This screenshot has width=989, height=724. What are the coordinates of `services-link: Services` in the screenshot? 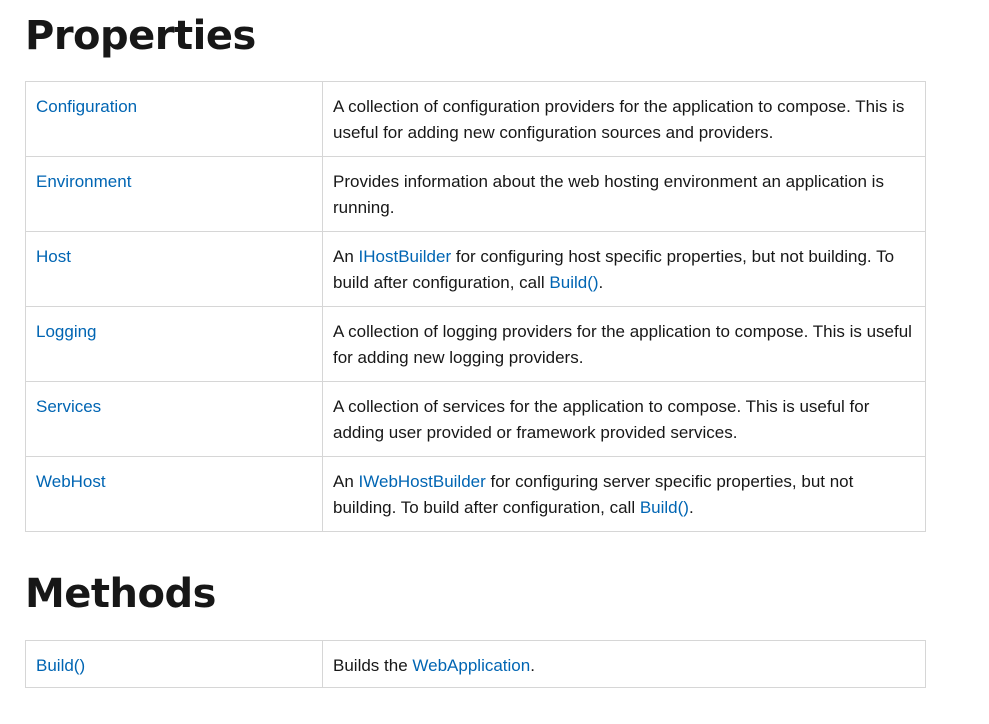 It's located at (68, 406).